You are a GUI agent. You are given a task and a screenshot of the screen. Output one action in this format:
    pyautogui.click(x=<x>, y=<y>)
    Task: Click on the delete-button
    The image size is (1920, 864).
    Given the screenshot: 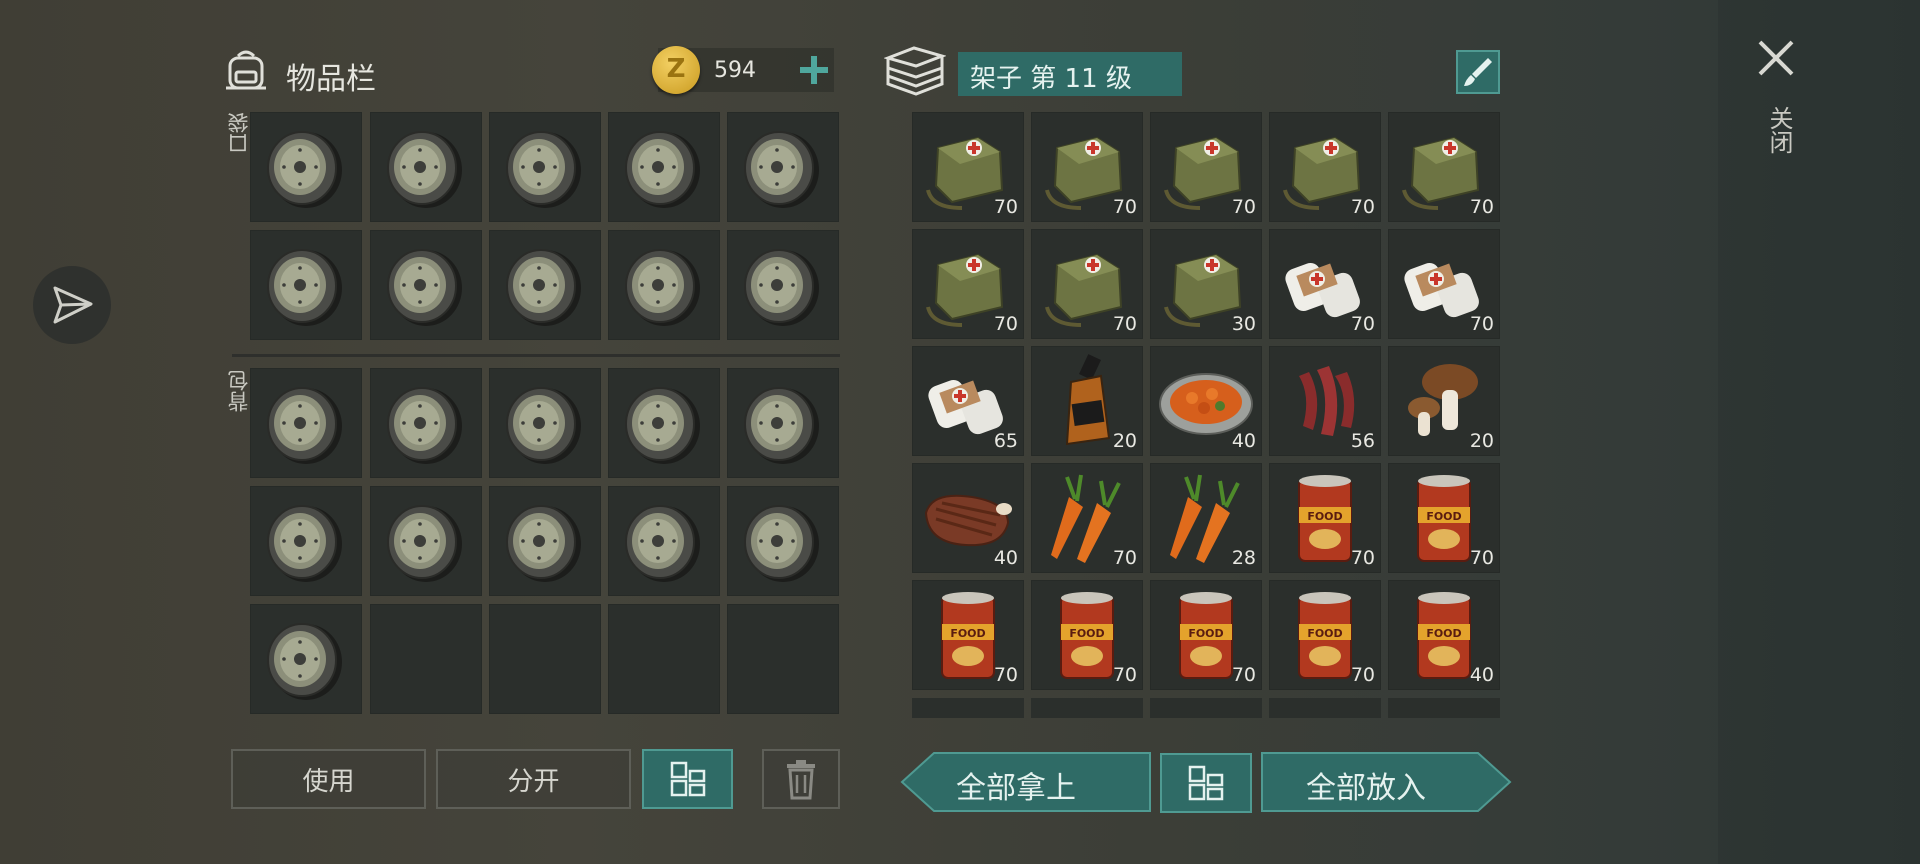 What is the action you would take?
    pyautogui.click(x=801, y=779)
    